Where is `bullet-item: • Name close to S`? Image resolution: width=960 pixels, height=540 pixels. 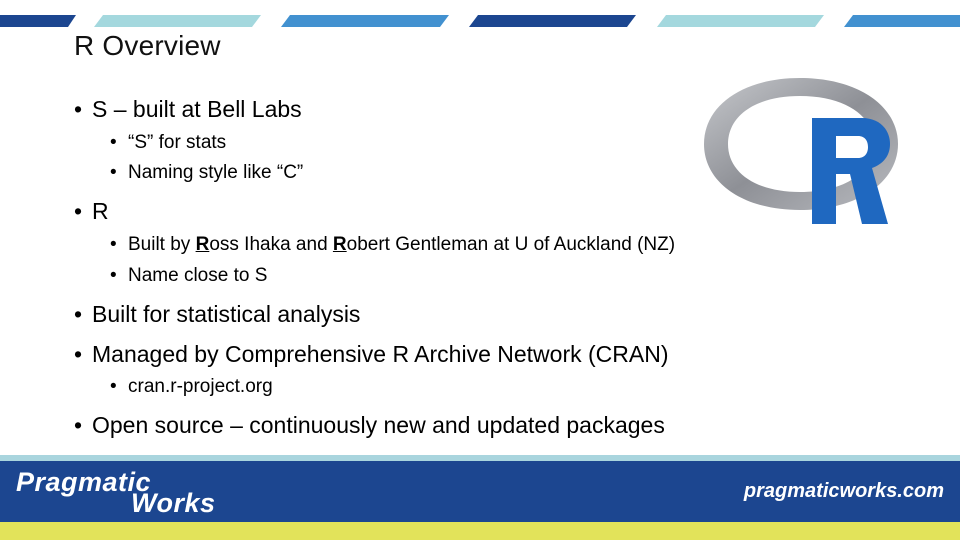 bullet-item: • Name close to S is located at coordinates (188, 276).